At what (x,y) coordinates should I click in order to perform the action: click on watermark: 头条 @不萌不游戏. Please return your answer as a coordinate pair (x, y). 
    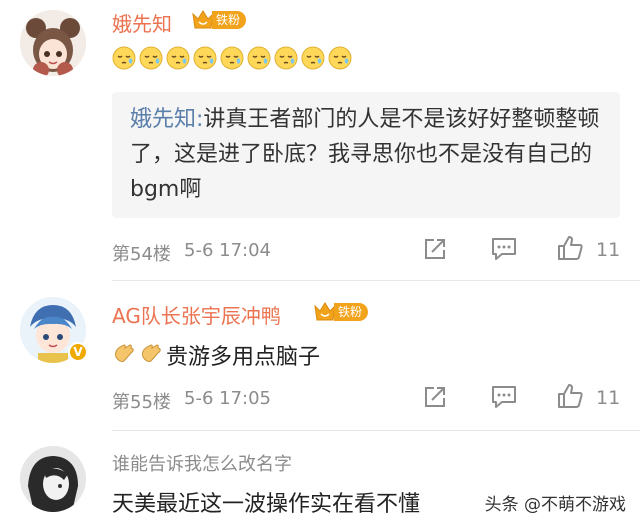
    Looking at the image, I should click on (555, 502).